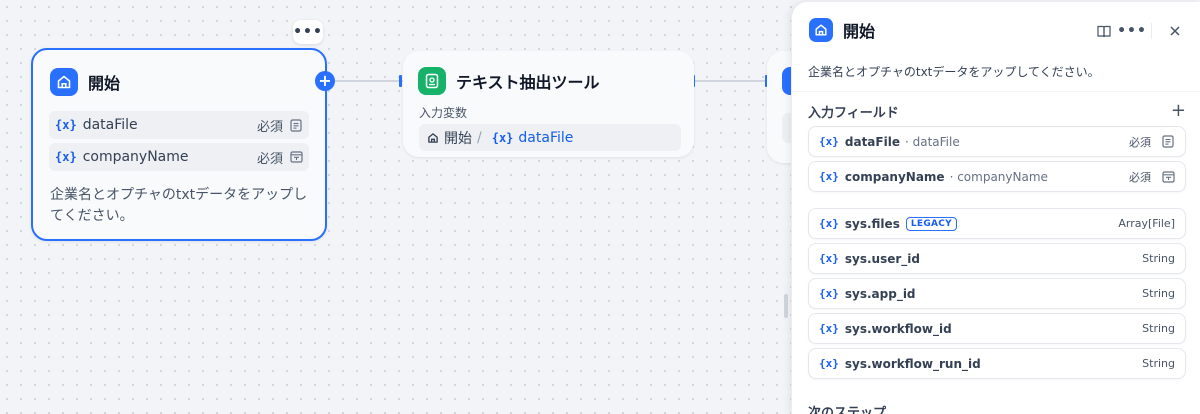 Image resolution: width=1200 pixels, height=414 pixels. I want to click on edge-start-to-extract, so click(369, 81).